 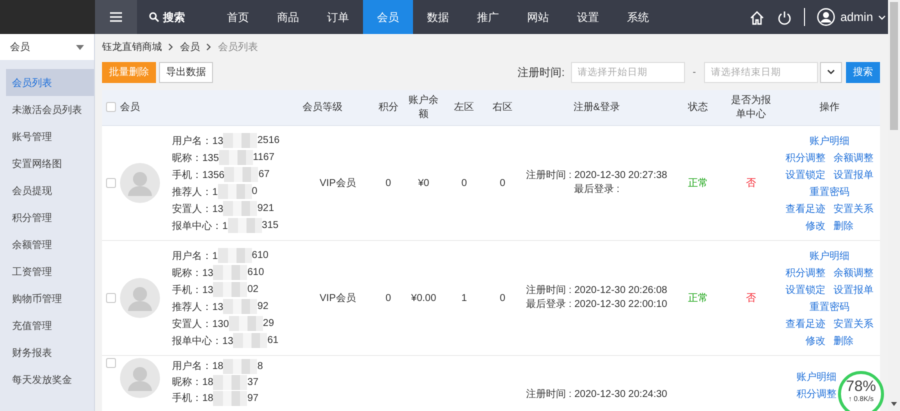 I want to click on nav-tab: 数据, so click(x=438, y=17).